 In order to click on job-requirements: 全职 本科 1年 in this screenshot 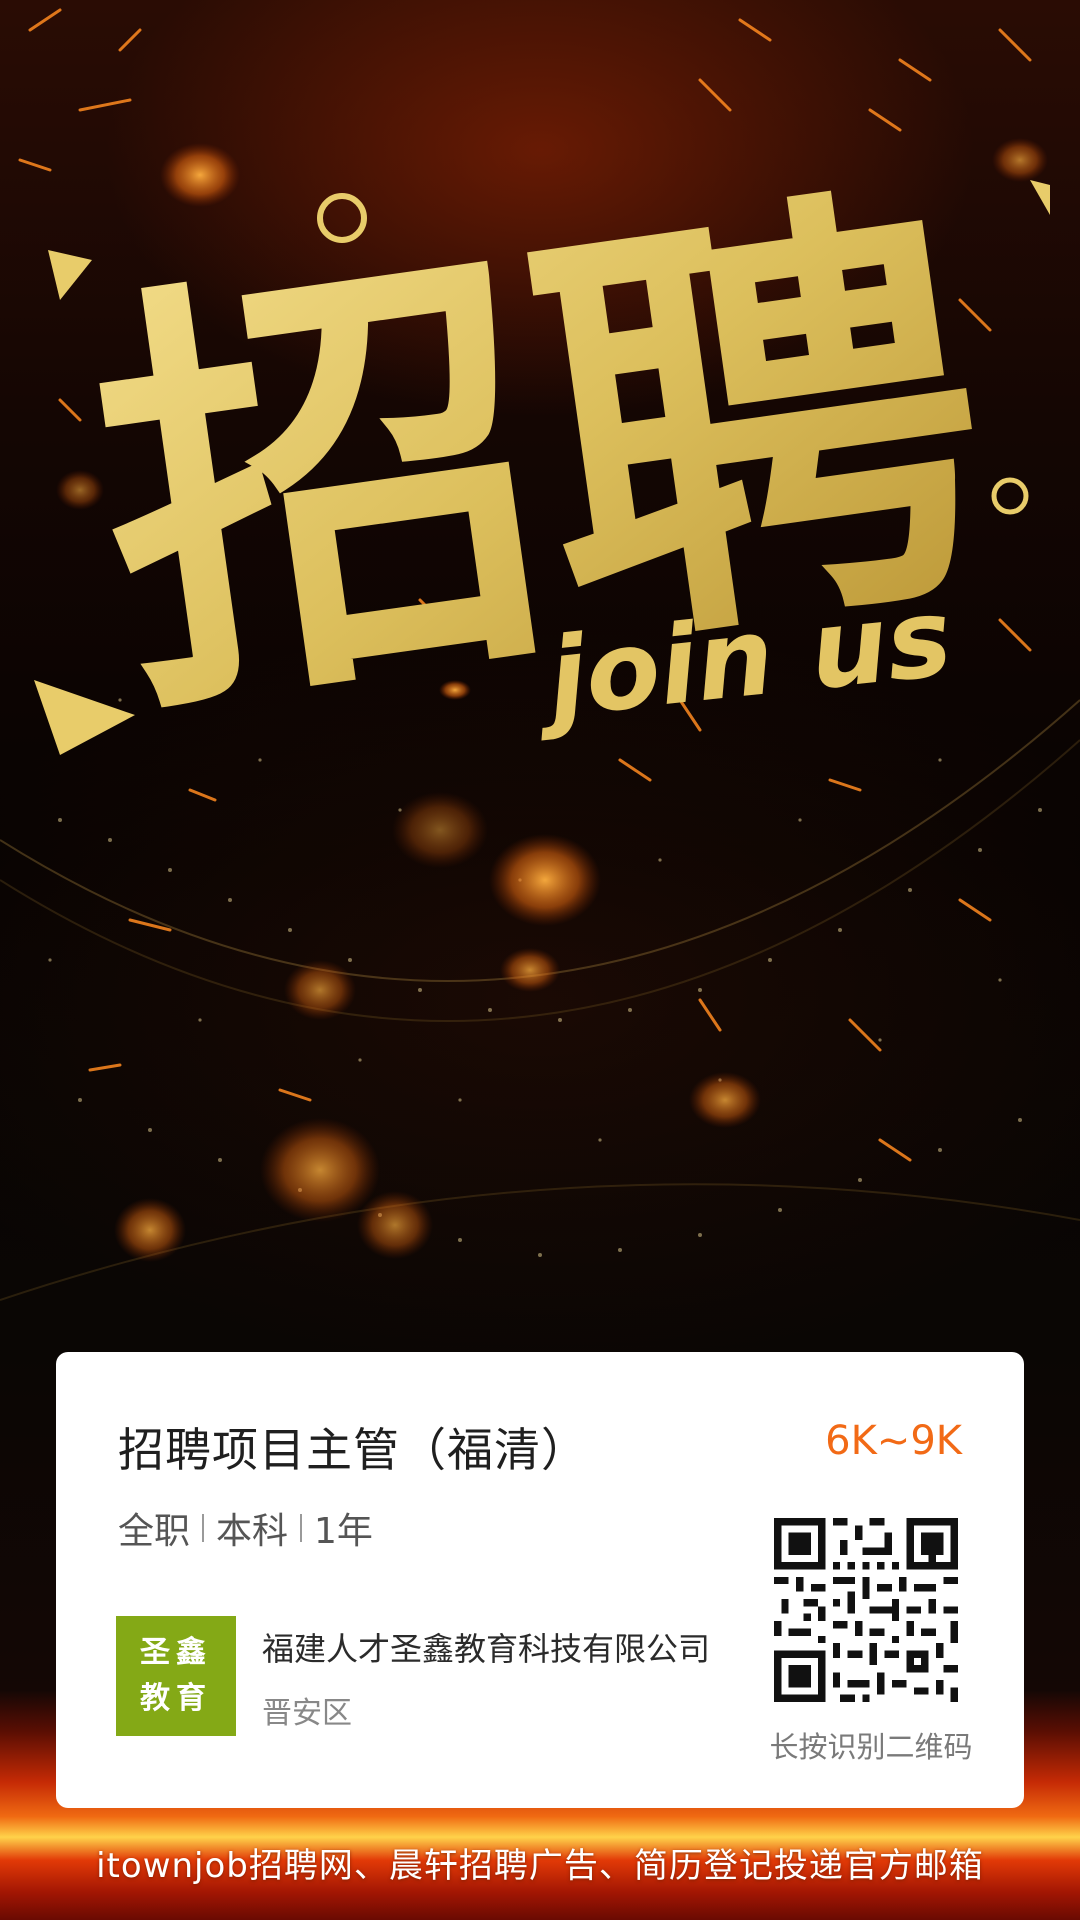, I will do `click(245, 1528)`.